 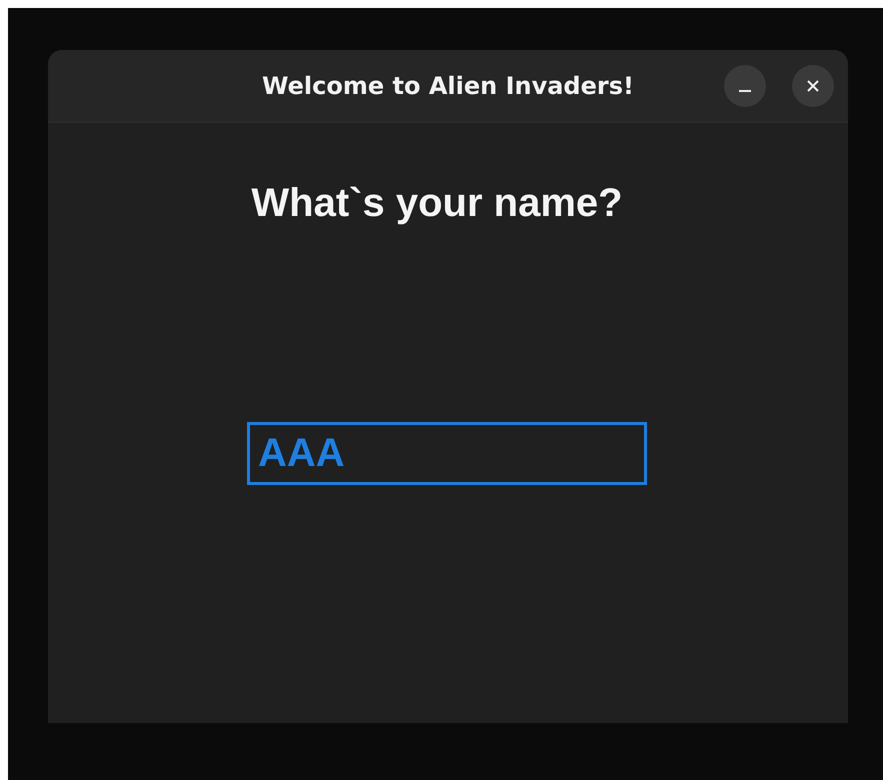 What do you see at coordinates (437, 203) in the screenshot?
I see `name-prompt: What`s your name?` at bounding box center [437, 203].